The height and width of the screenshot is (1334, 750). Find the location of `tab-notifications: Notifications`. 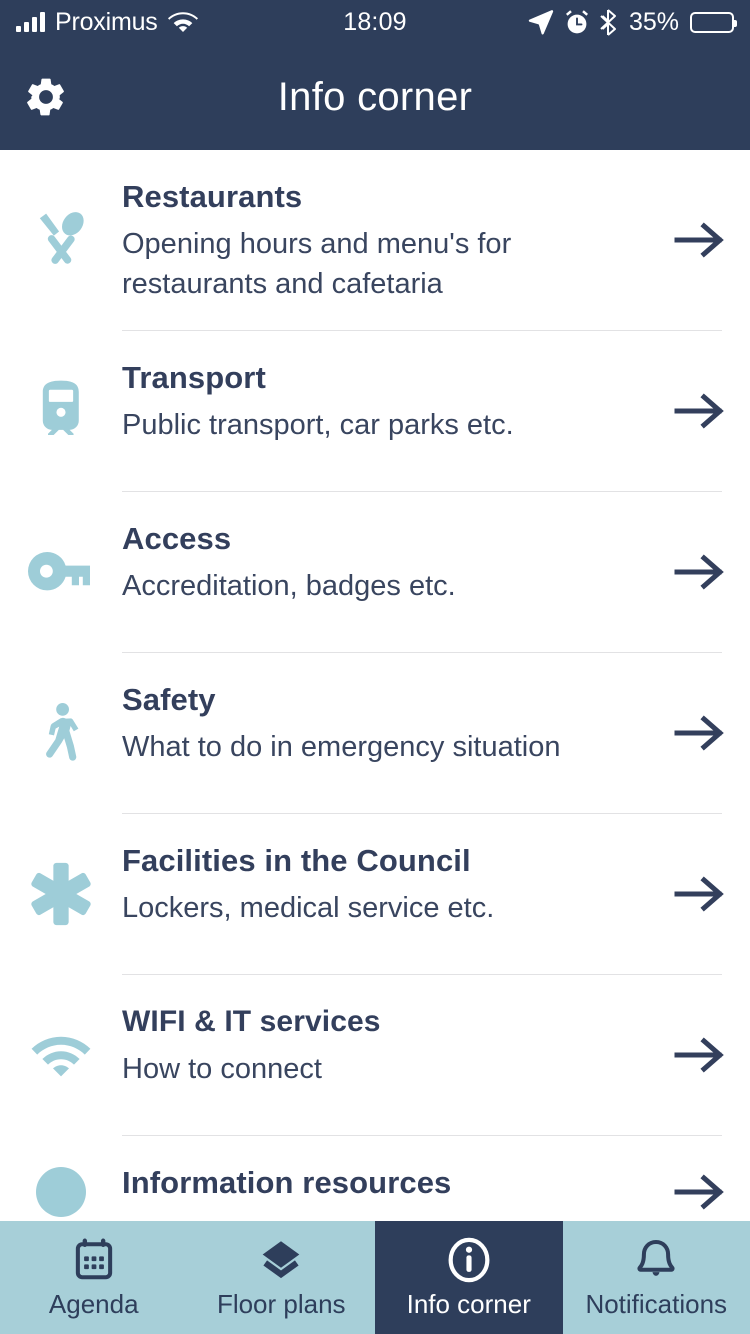

tab-notifications: Notifications is located at coordinates (656, 1277).